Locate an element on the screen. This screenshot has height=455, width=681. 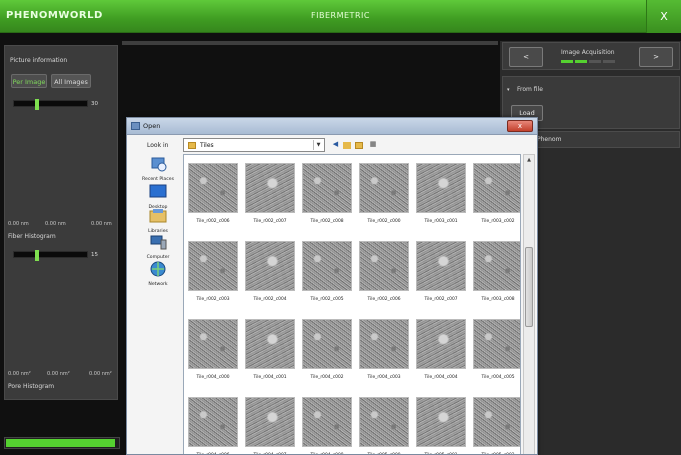
file-name: Tile_r004_c003 is located at coordinates (384, 377).